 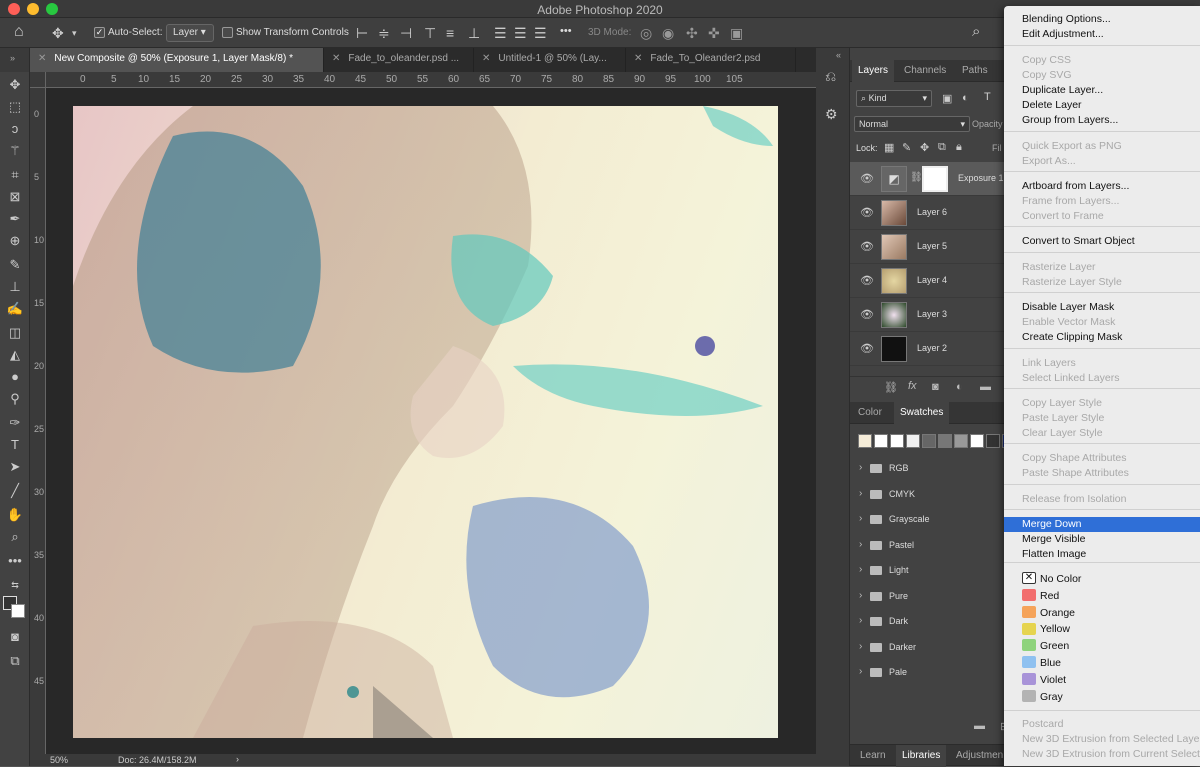 What do you see at coordinates (15, 467) in the screenshot?
I see `path-selection-tool-icon: ➤` at bounding box center [15, 467].